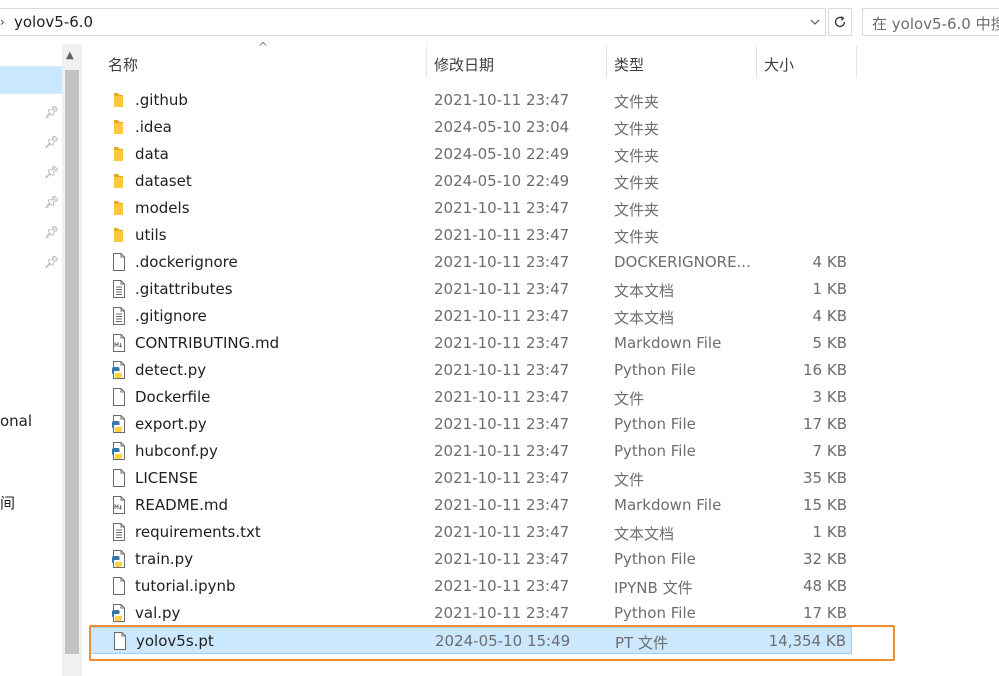 This screenshot has width=999, height=676. Describe the element at coordinates (629, 64) in the screenshot. I see `column-header-type: 类型` at that location.